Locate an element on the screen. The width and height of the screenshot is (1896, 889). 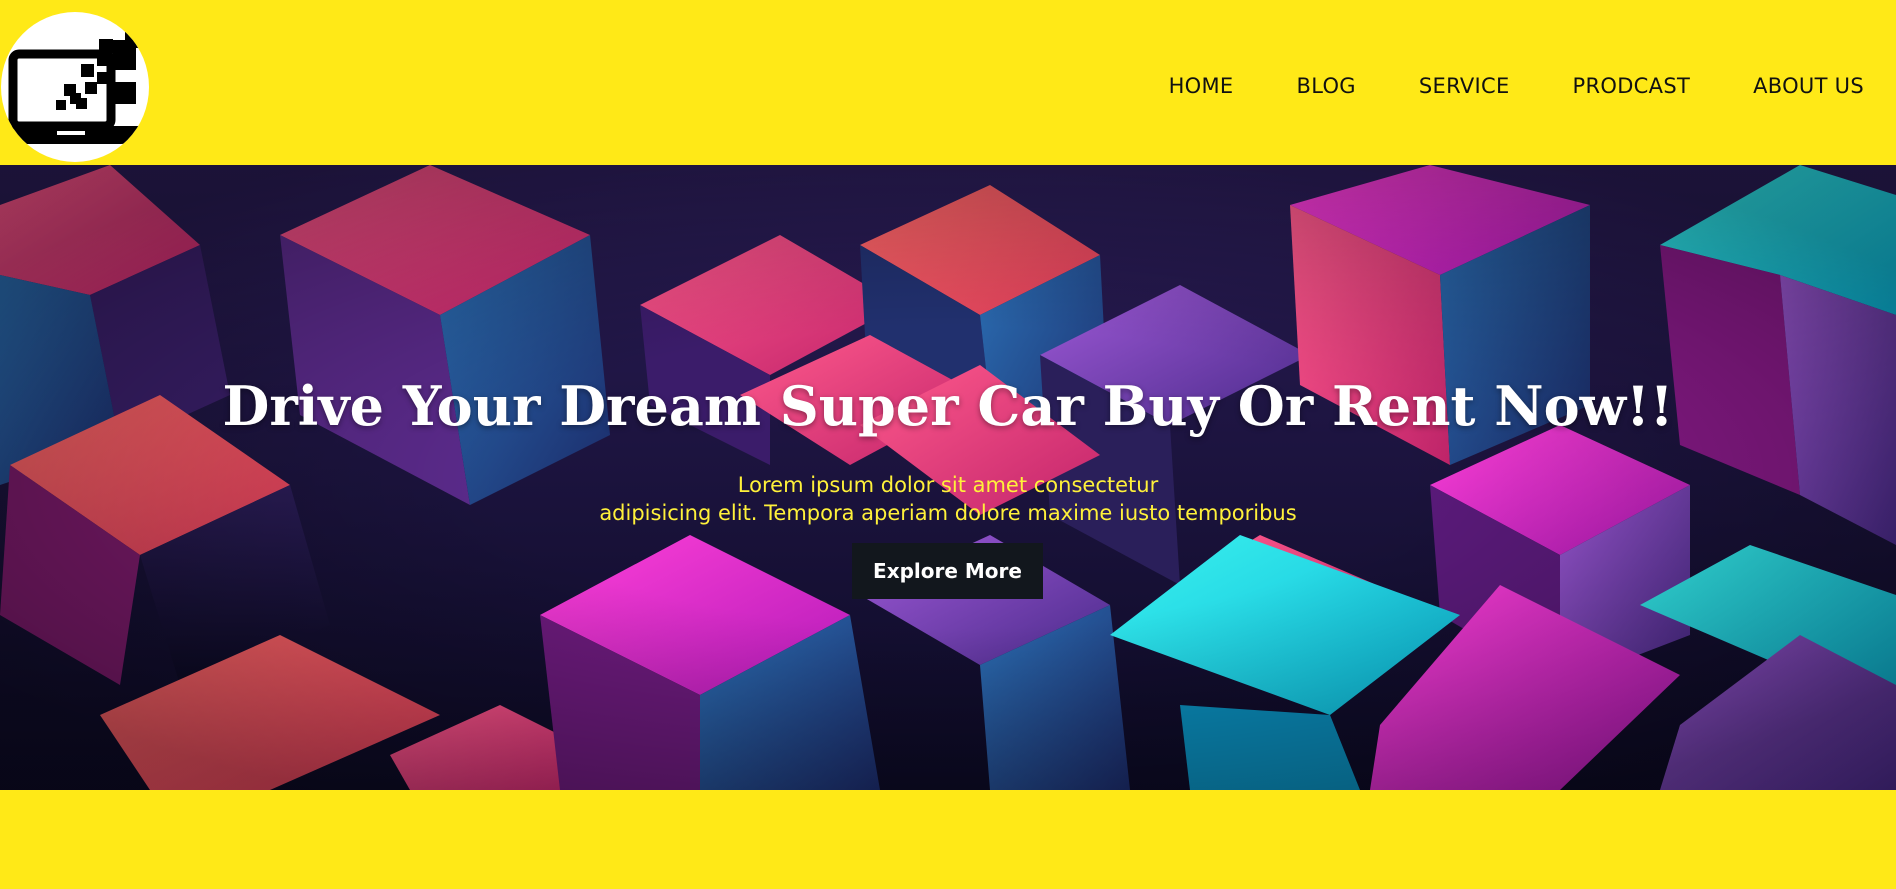
laptop-pixels-icon is located at coordinates (72, 88).